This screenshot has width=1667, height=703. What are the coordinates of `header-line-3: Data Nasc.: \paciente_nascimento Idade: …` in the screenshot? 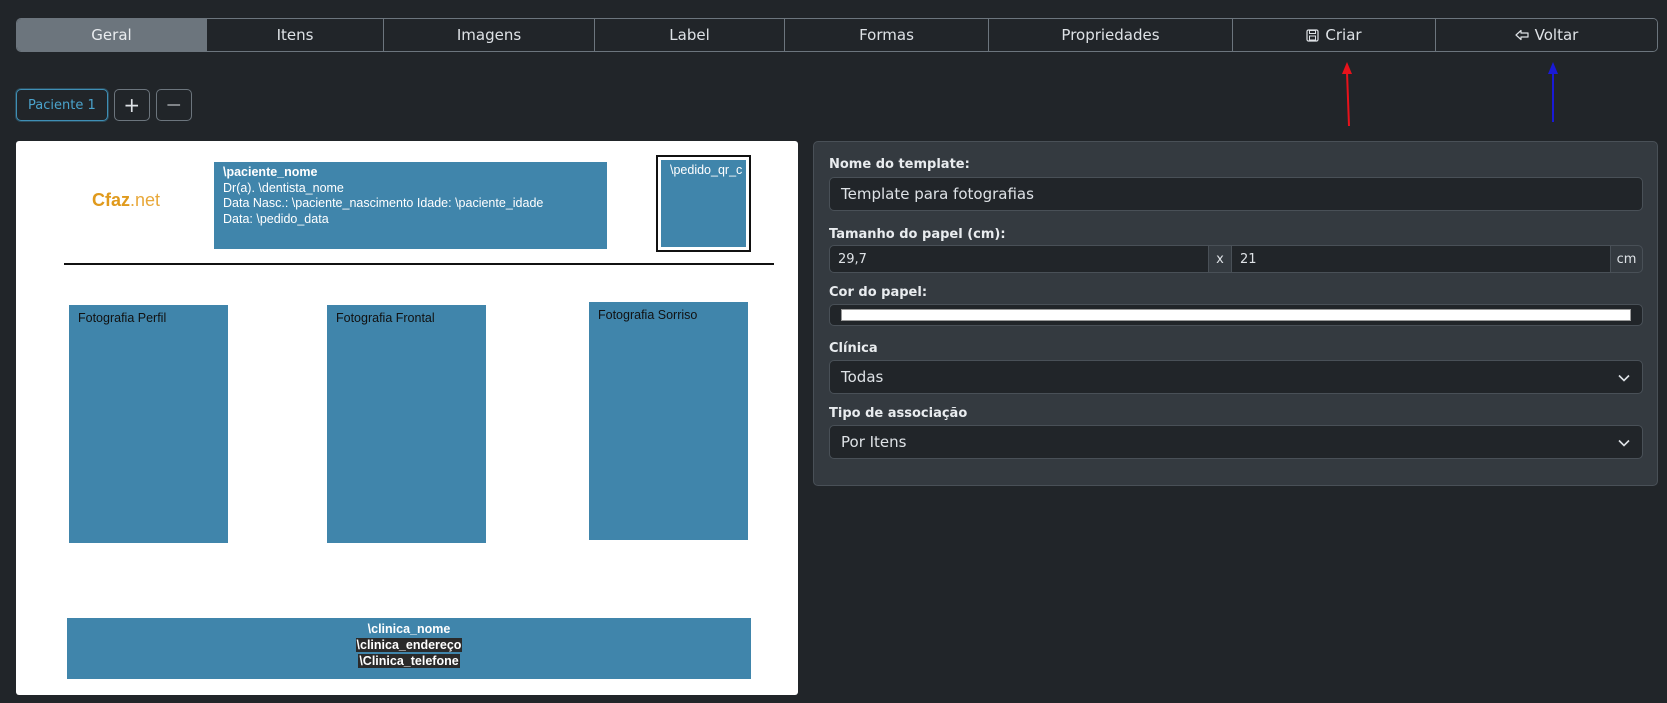 It's located at (383, 203).